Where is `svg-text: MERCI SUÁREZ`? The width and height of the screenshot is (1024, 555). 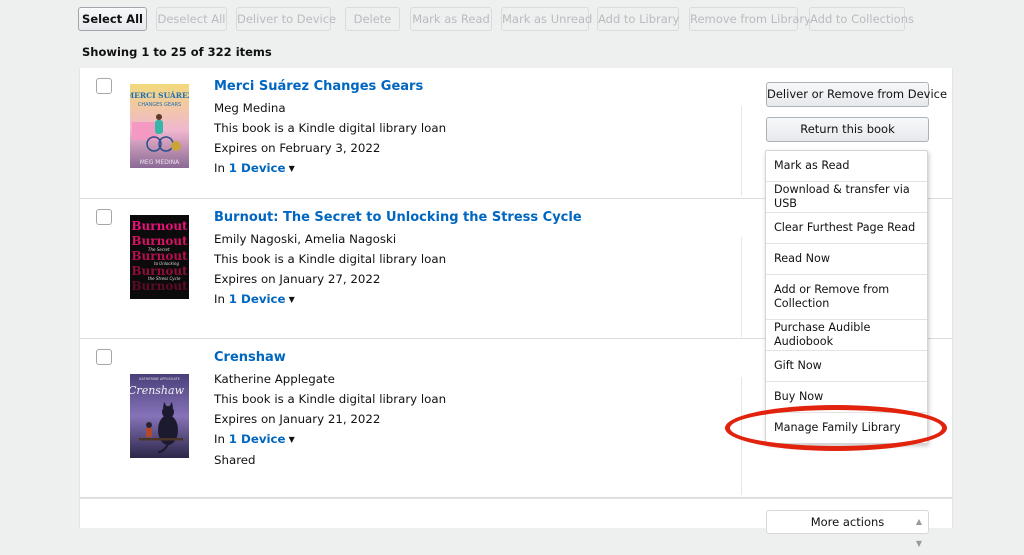
svg-text: MERCI SUÁREZ is located at coordinates (159, 95).